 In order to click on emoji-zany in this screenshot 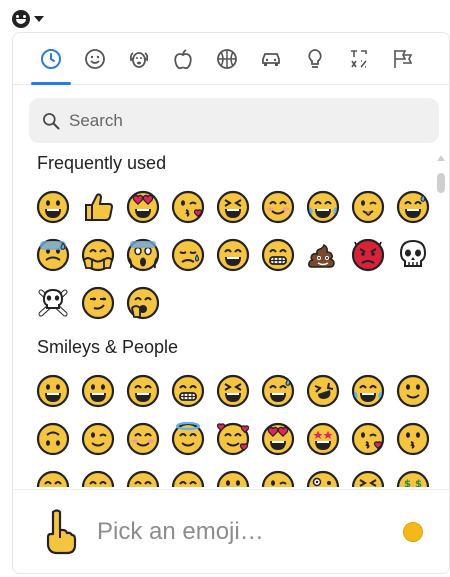, I will do `click(323, 477)`.